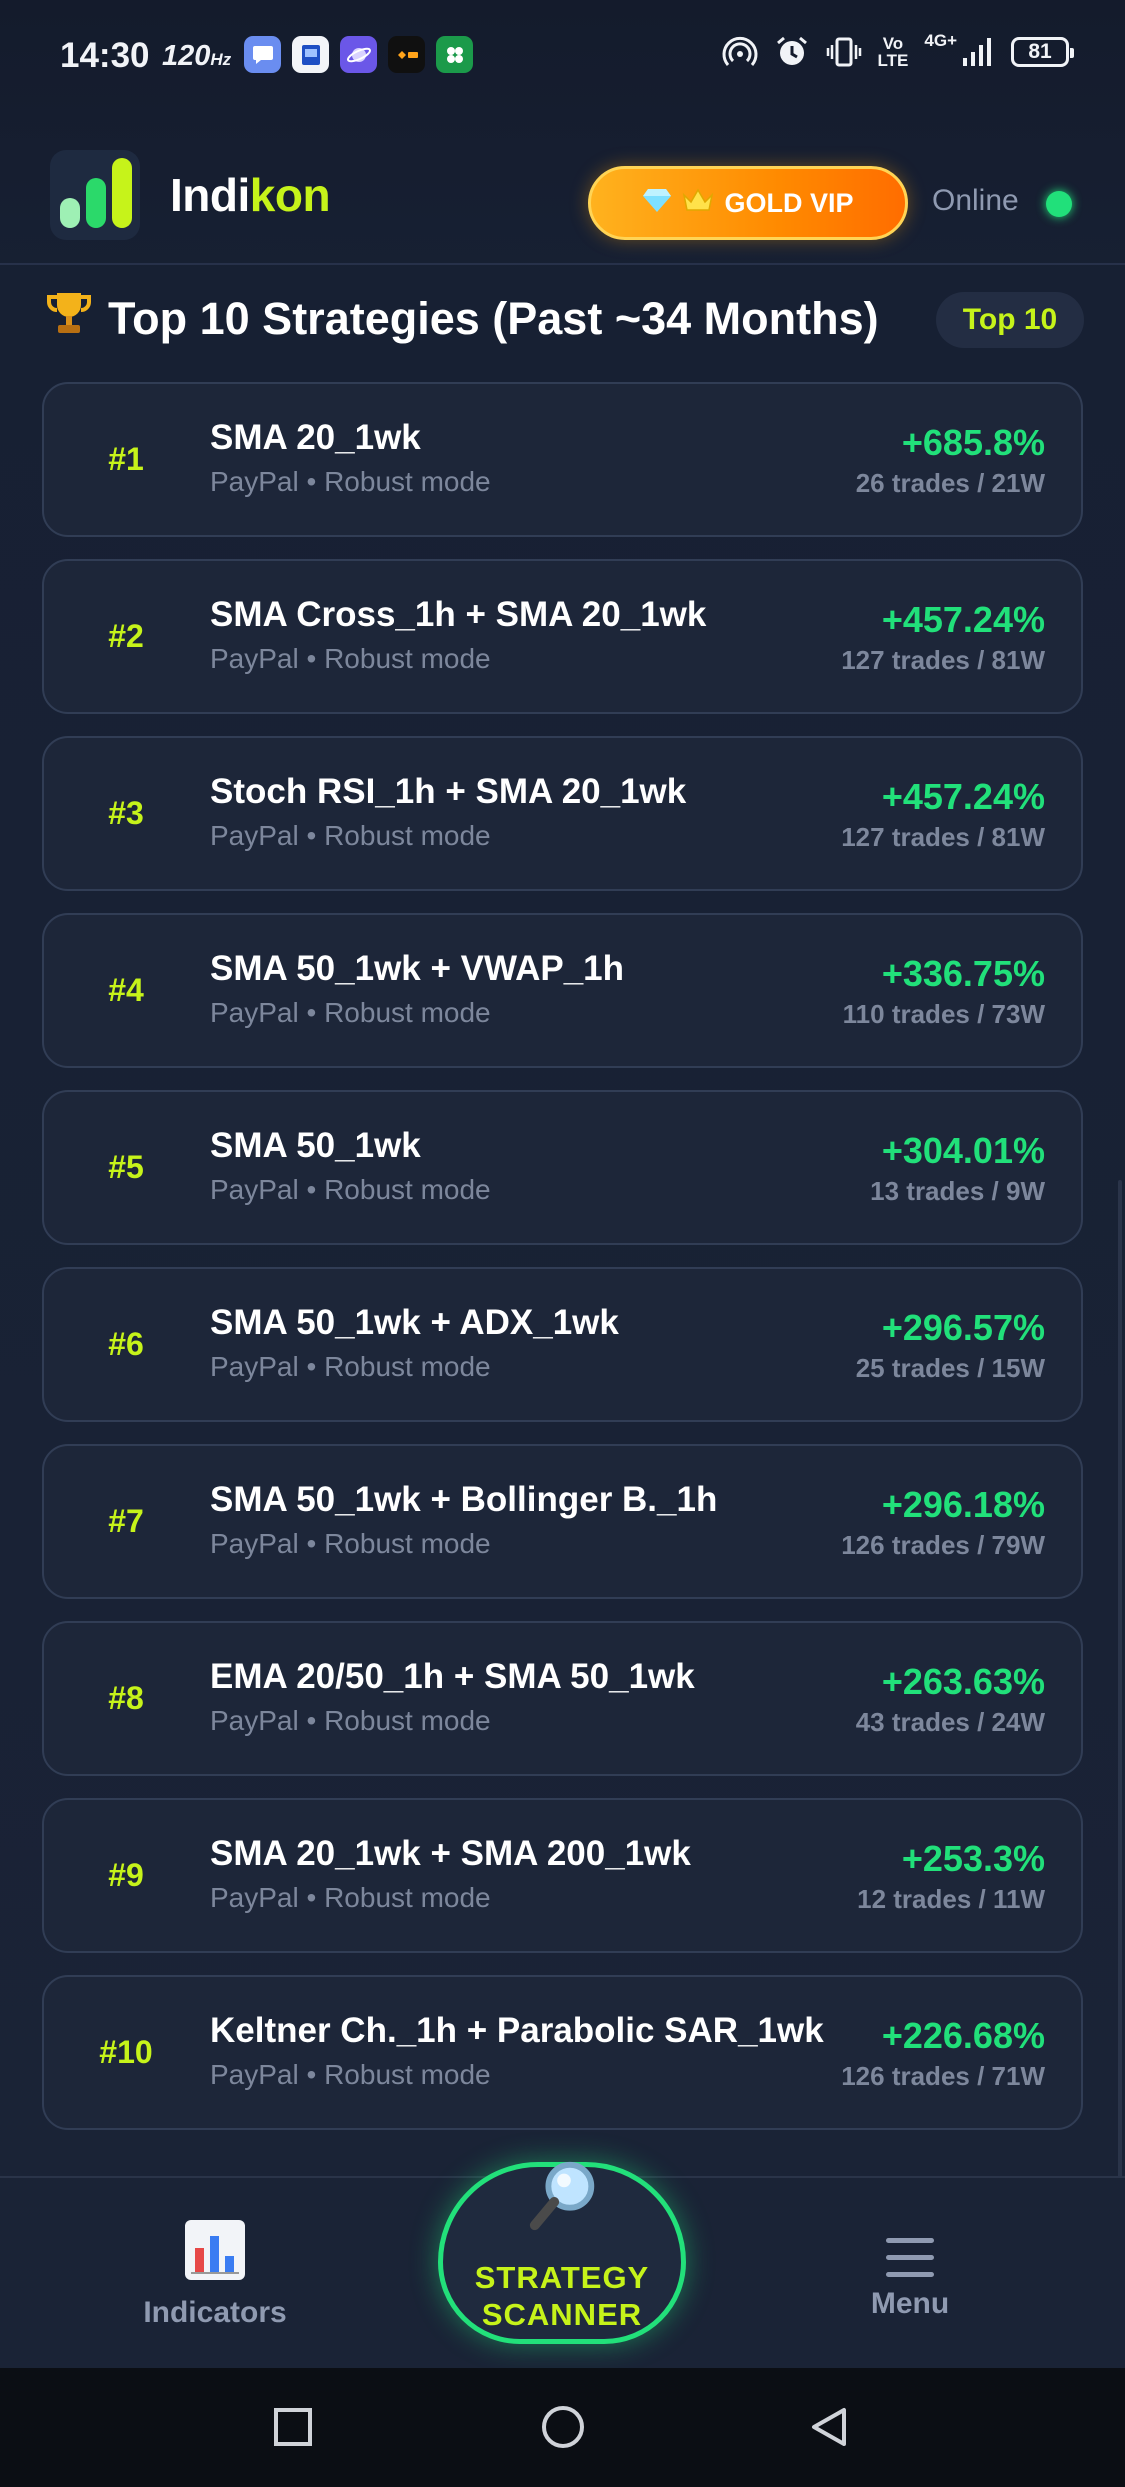 This screenshot has width=1125, height=2487. What do you see at coordinates (562, 55) in the screenshot?
I see `status-bar: 14:30 120Hz Vo LTE 4G+ 81` at bounding box center [562, 55].